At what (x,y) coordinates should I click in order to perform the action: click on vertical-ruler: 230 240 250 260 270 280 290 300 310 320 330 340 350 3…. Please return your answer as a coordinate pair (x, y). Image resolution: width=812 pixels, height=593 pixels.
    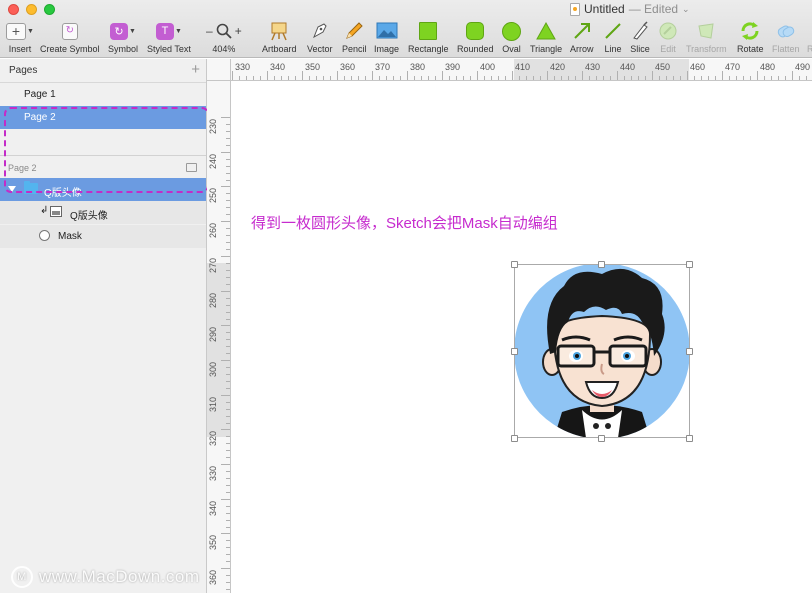
    Looking at the image, I should click on (219, 337).